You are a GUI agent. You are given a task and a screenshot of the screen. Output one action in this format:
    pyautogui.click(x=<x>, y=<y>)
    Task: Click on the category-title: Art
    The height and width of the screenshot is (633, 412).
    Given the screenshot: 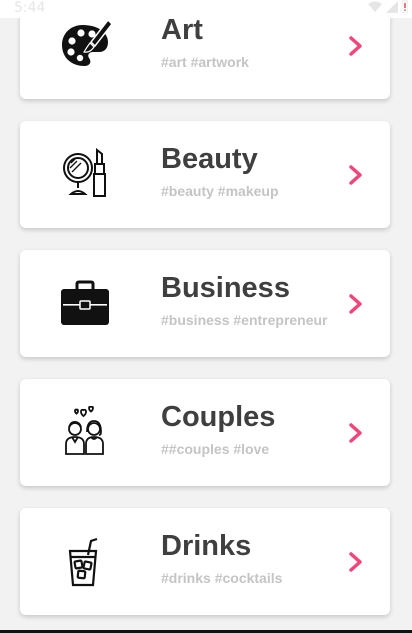 What is the action you would take?
    pyautogui.click(x=182, y=30)
    